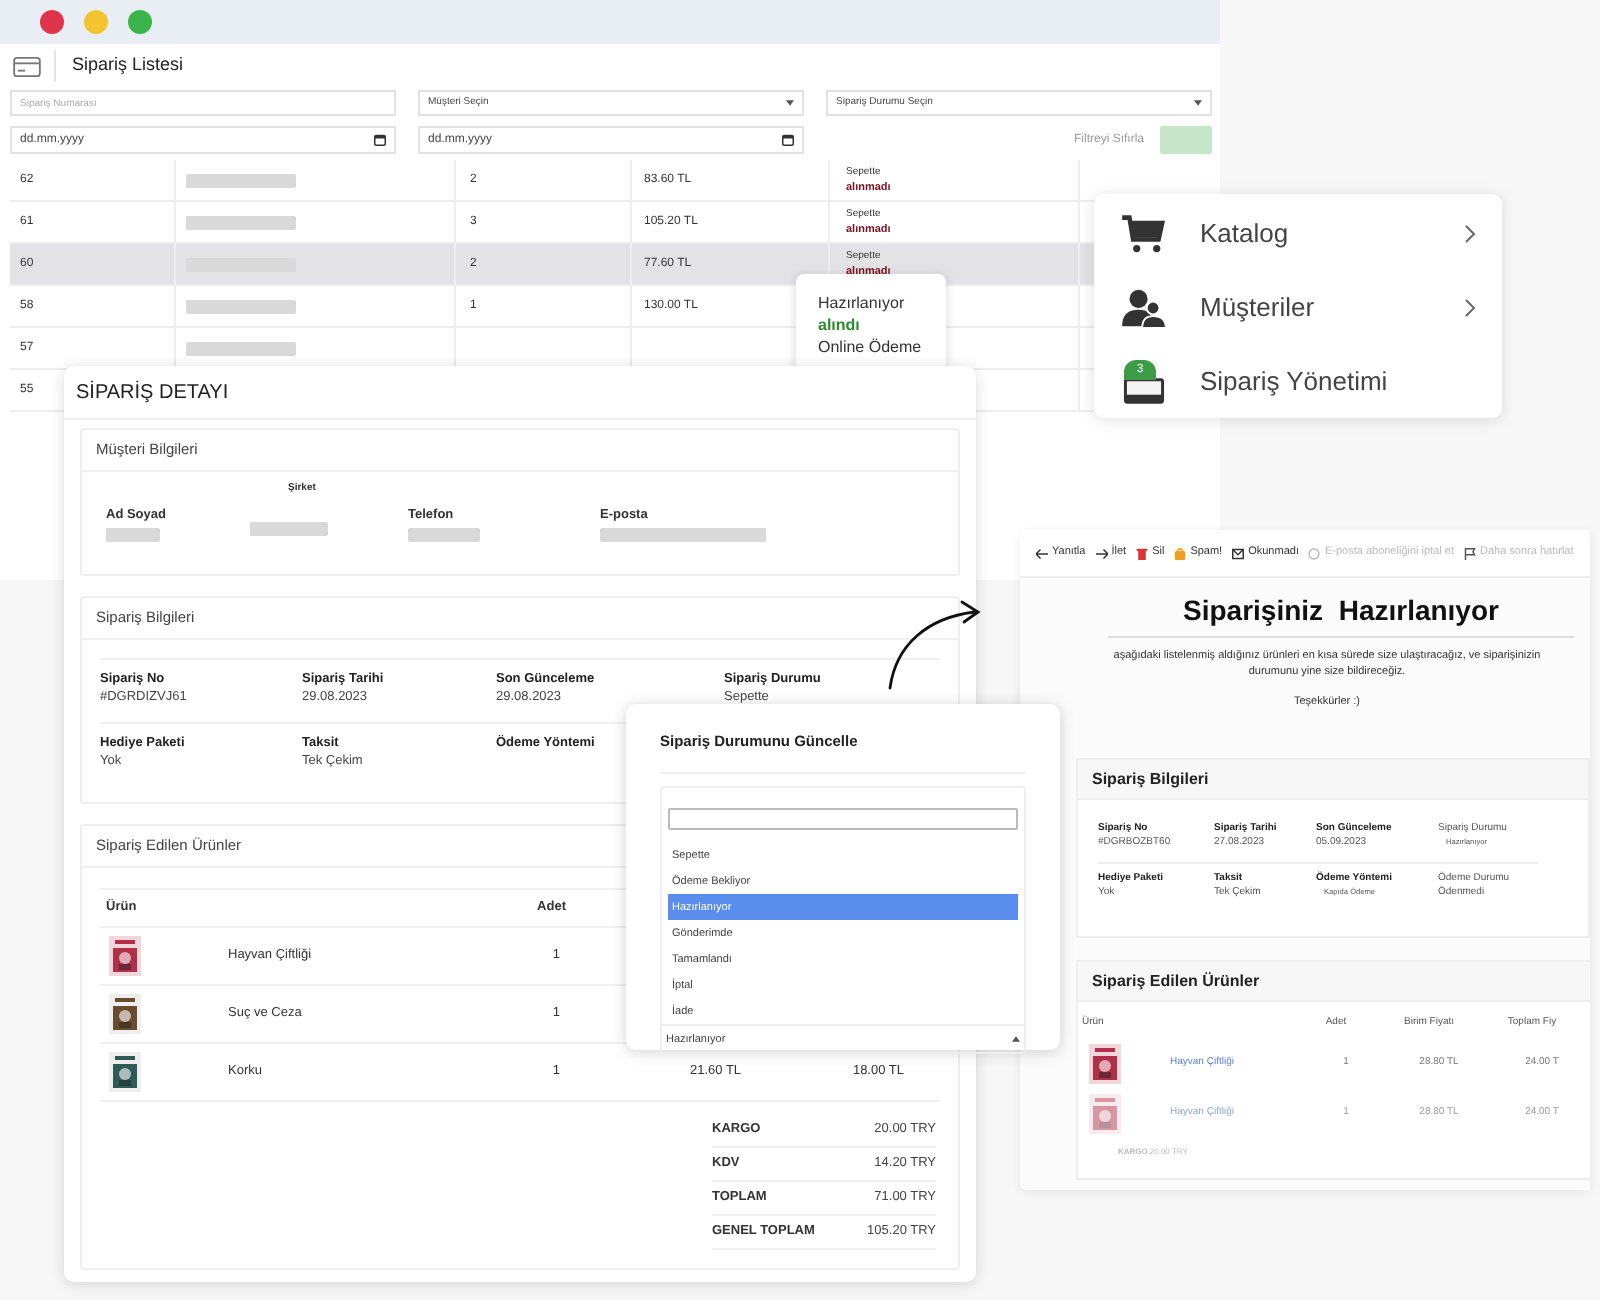 The height and width of the screenshot is (1300, 1600). What do you see at coordinates (1333, 780) in the screenshot?
I see `section-title: Sipariş Bilgileri` at bounding box center [1333, 780].